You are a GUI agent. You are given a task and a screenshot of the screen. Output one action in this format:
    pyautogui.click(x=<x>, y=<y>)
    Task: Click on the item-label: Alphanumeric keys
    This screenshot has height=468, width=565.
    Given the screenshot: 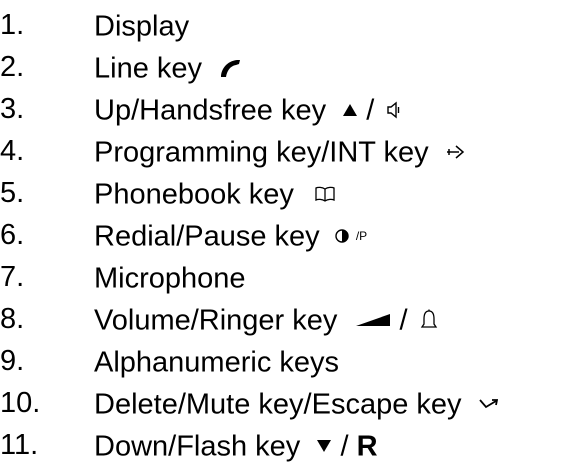 What is the action you would take?
    pyautogui.click(x=216, y=362)
    